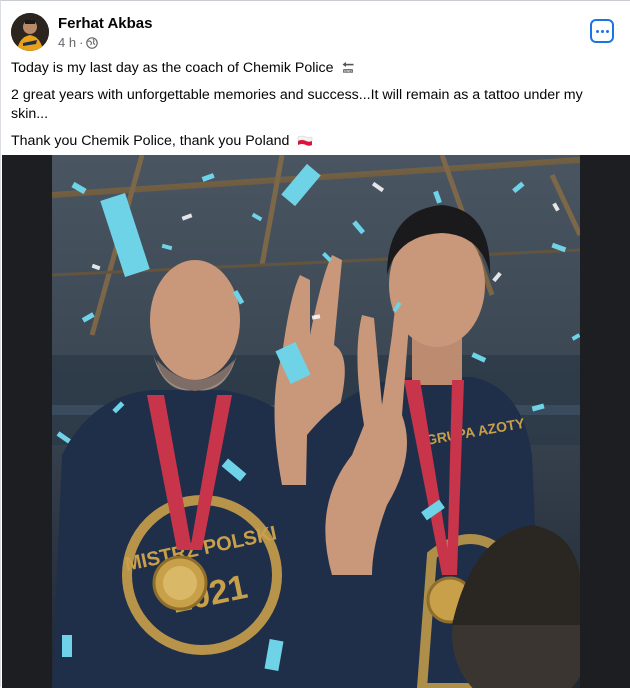 This screenshot has width=630, height=688. I want to click on avatar, so click(30, 32).